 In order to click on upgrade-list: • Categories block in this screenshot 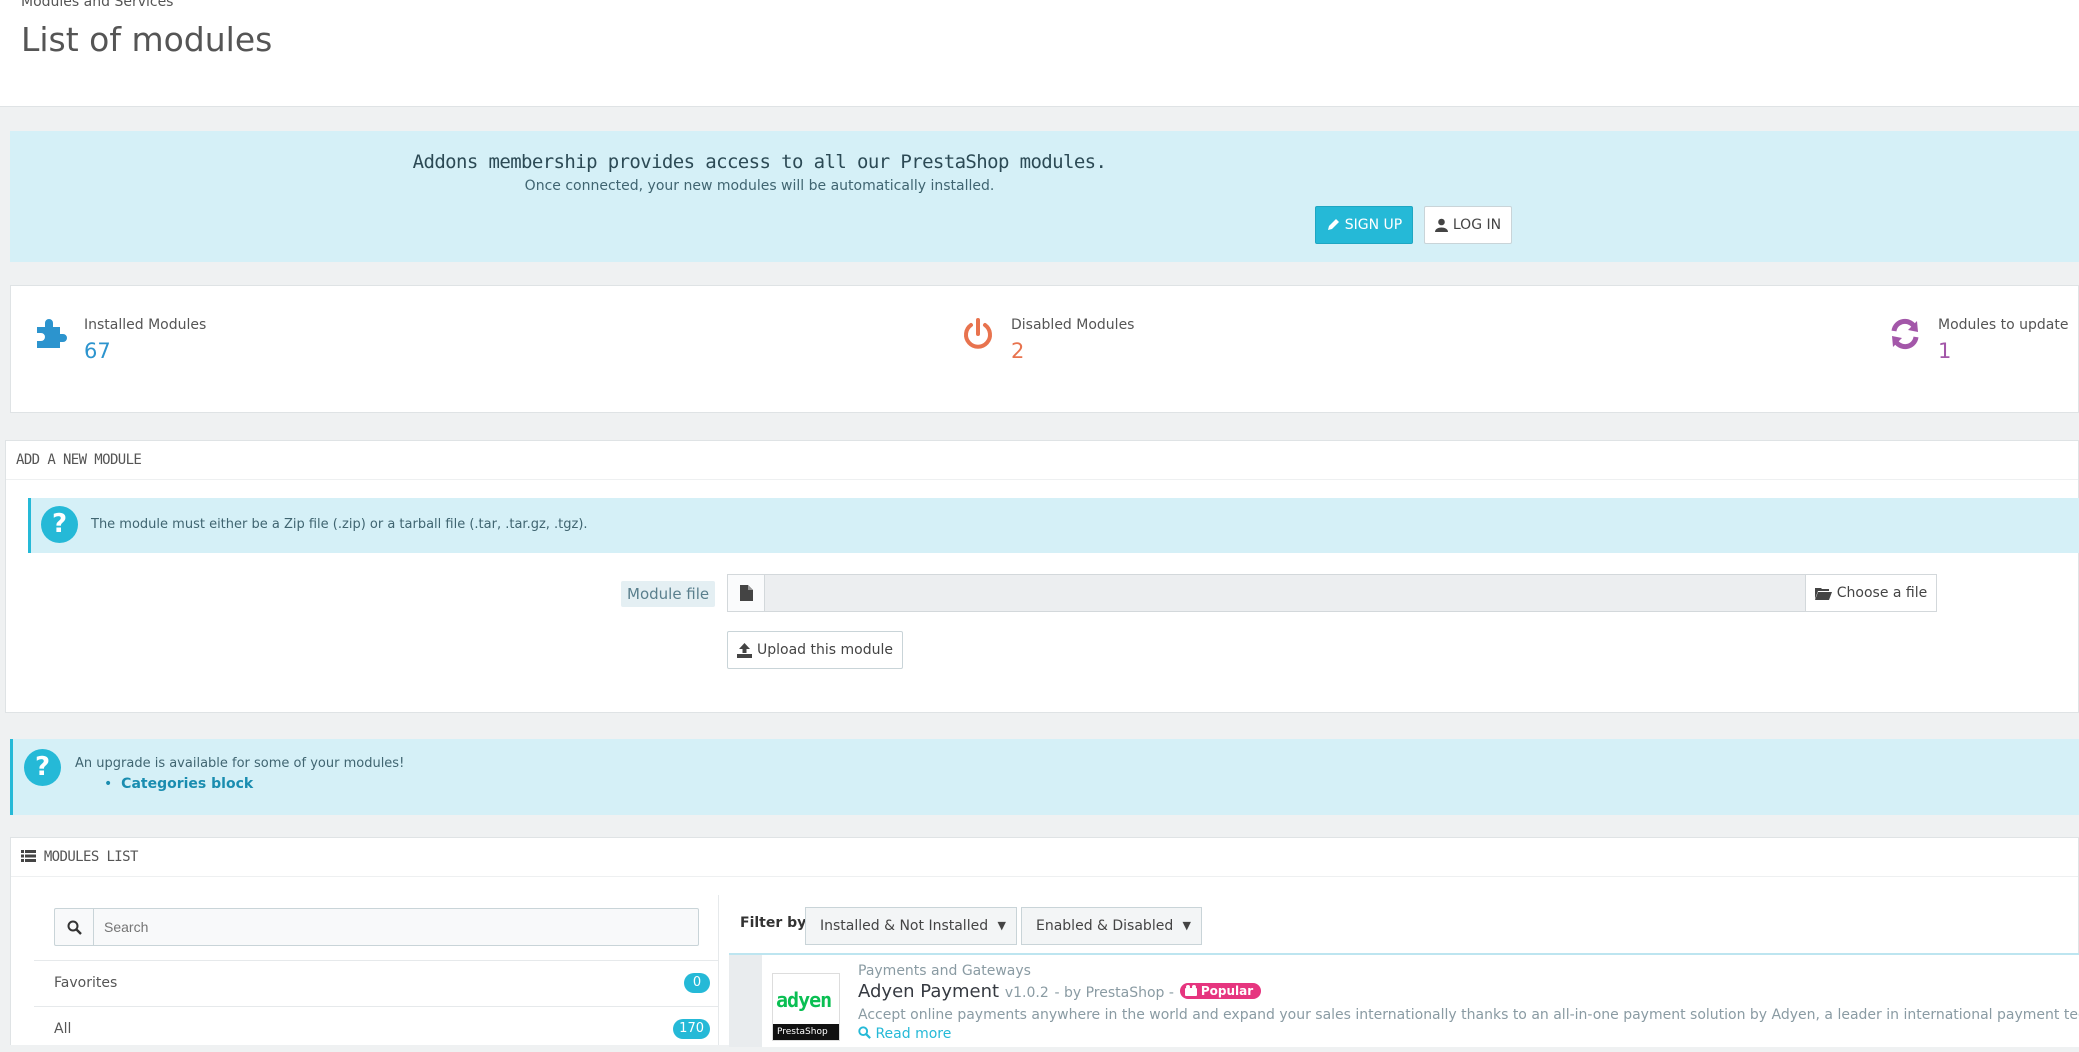, I will do `click(179, 784)`.